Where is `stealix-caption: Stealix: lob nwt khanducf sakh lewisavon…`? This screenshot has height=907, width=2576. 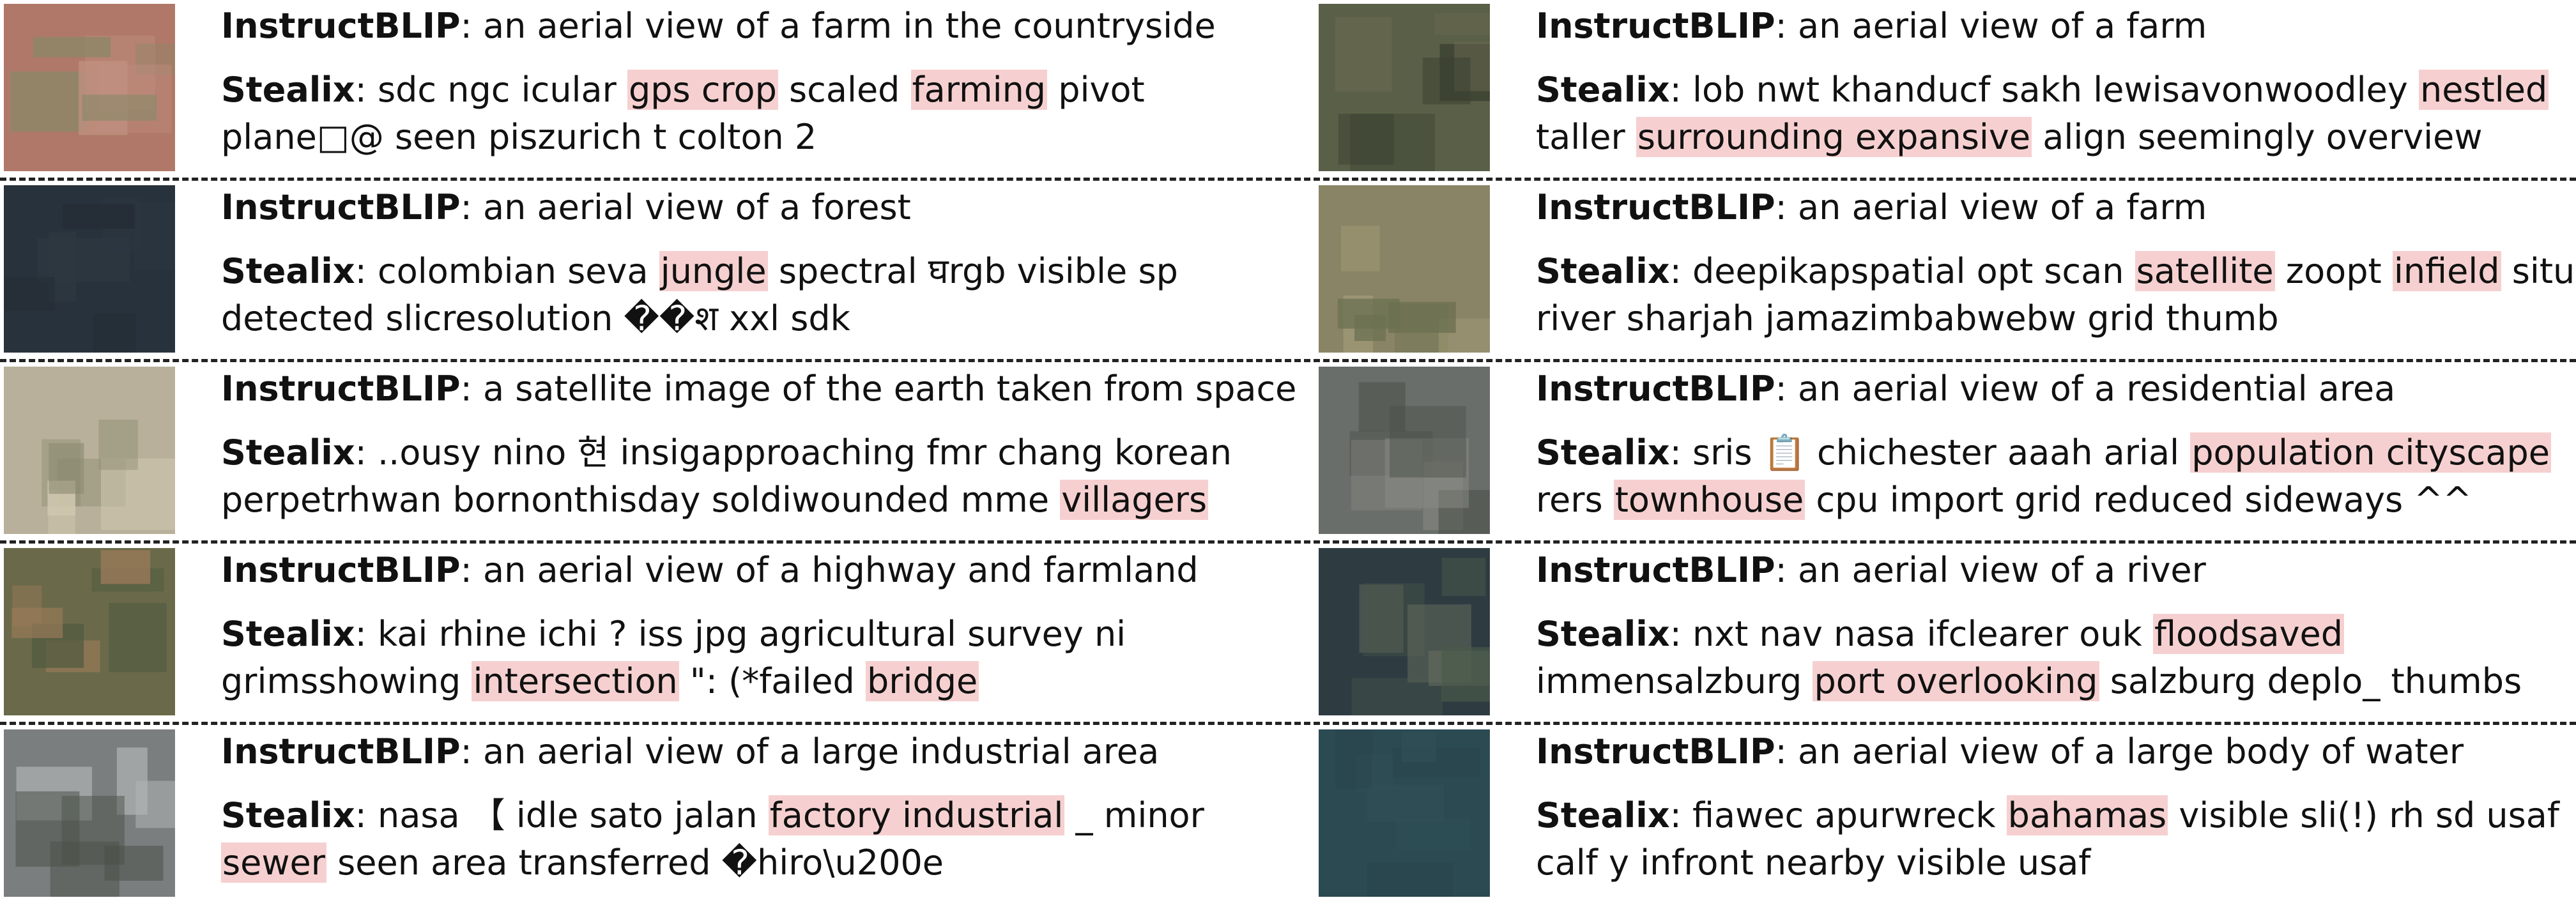 stealix-caption: Stealix: lob nwt khanducf sakh lewisavon… is located at coordinates (2056, 114).